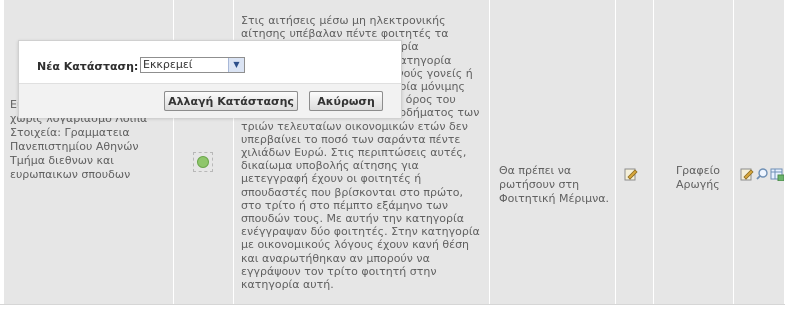 The height and width of the screenshot is (316, 785). Describe the element at coordinates (346, 101) in the screenshot. I see `cancel-button: Ακύρωση` at that location.